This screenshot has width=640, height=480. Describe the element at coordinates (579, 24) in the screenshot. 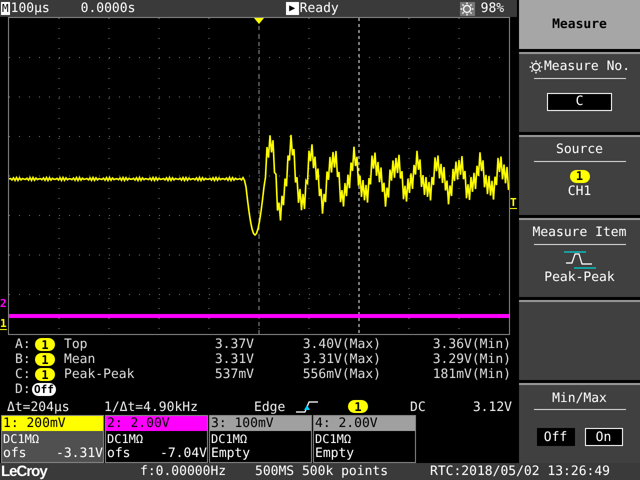

I see `measure-menu-button: Measure` at that location.